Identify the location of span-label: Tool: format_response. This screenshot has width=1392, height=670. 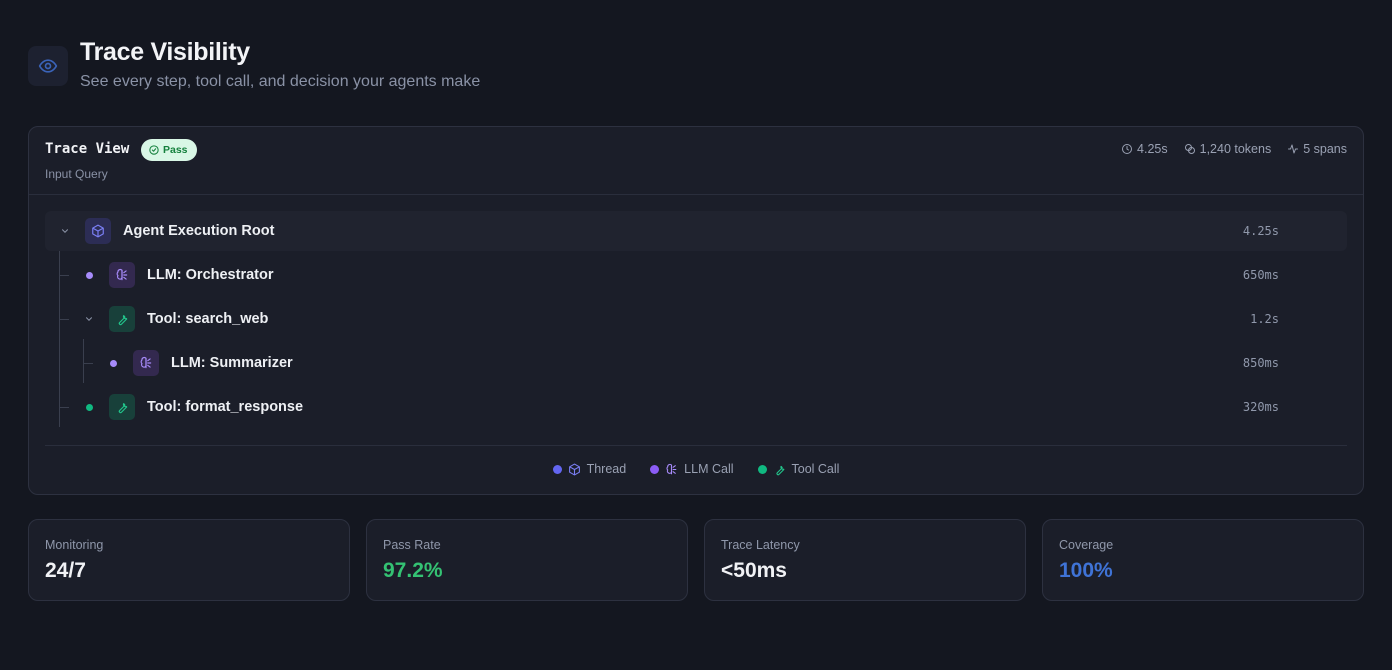
(225, 407).